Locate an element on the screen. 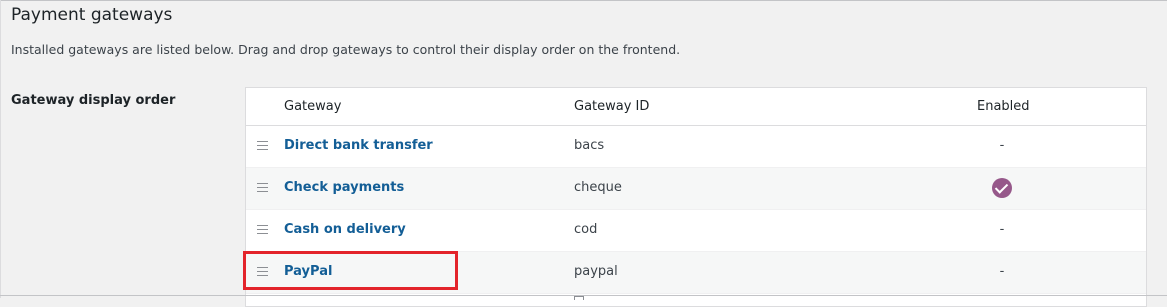  column-header-gateway-id: Gateway ID is located at coordinates (612, 106).